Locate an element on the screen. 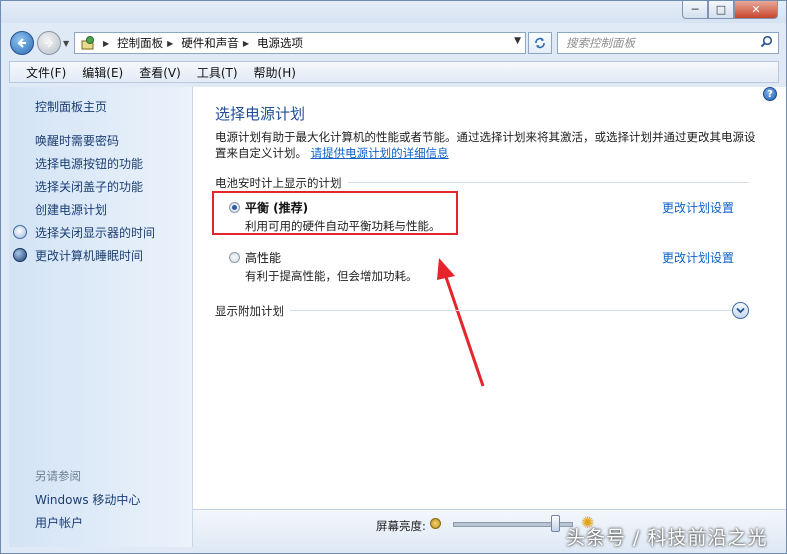 The image size is (787, 554). navigation-bar: ▼ ▶ 控制面板 ▶ 硬件和声音 ▶ 电源选项 ▼ 搜索控制面板 is located at coordinates (393, 43).